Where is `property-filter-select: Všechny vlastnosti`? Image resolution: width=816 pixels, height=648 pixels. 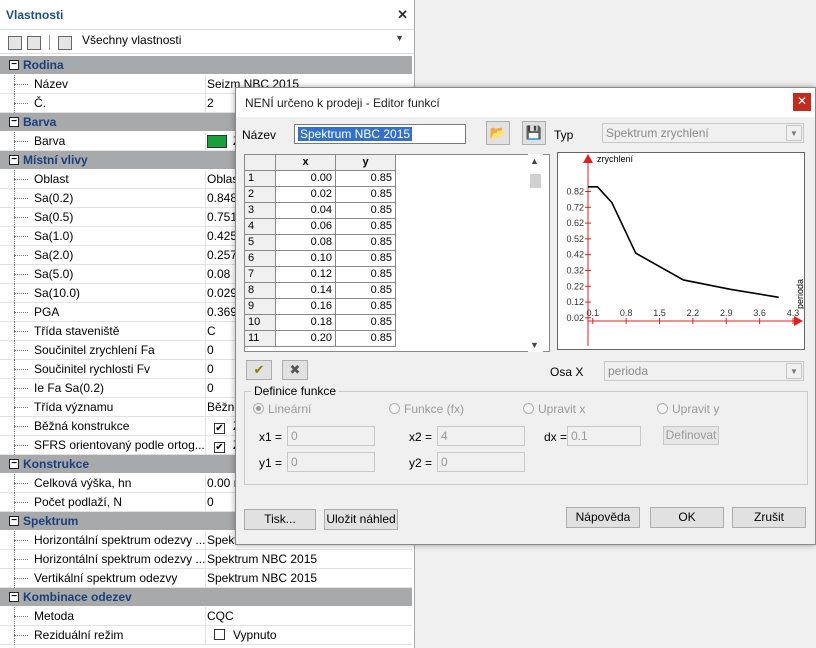 property-filter-select: Všechny vlastnosti is located at coordinates (131, 40).